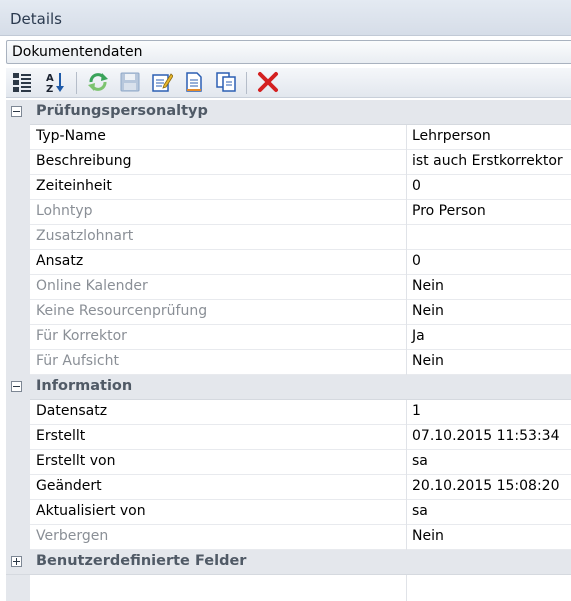 This screenshot has height=601, width=571. What do you see at coordinates (16, 561) in the screenshot?
I see `expand-icon` at bounding box center [16, 561].